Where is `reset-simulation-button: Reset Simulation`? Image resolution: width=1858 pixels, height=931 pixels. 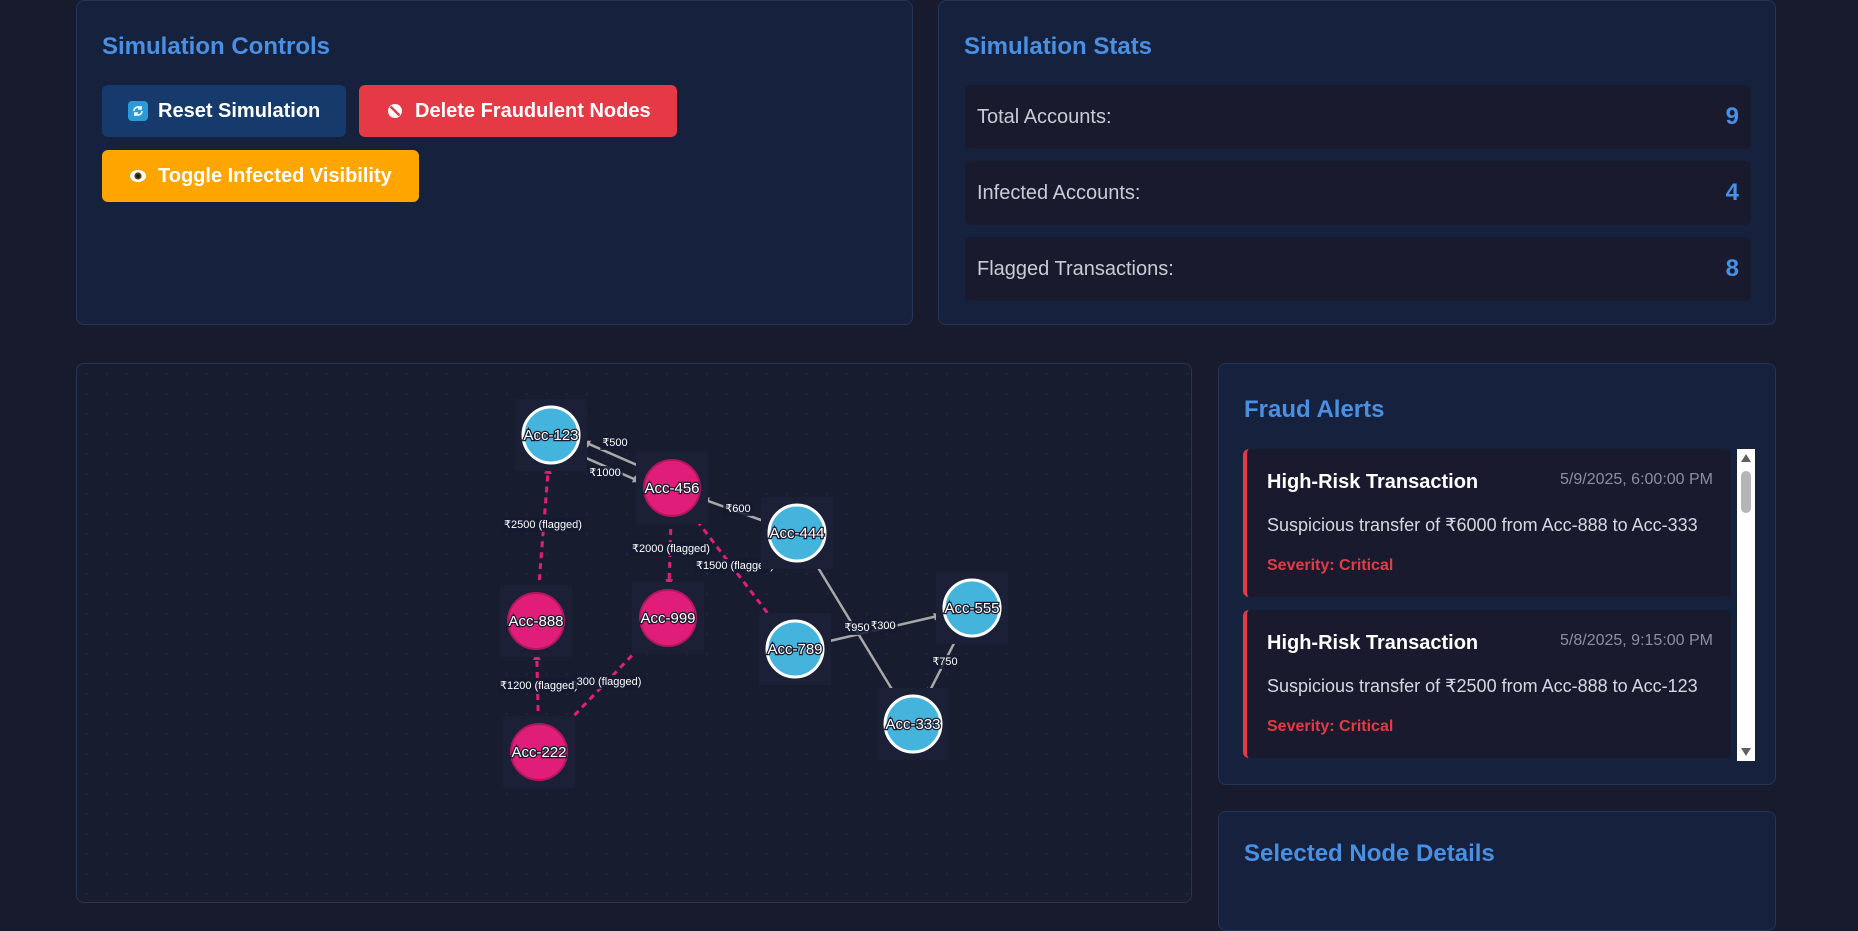
reset-simulation-button: Reset Simulation is located at coordinates (224, 111).